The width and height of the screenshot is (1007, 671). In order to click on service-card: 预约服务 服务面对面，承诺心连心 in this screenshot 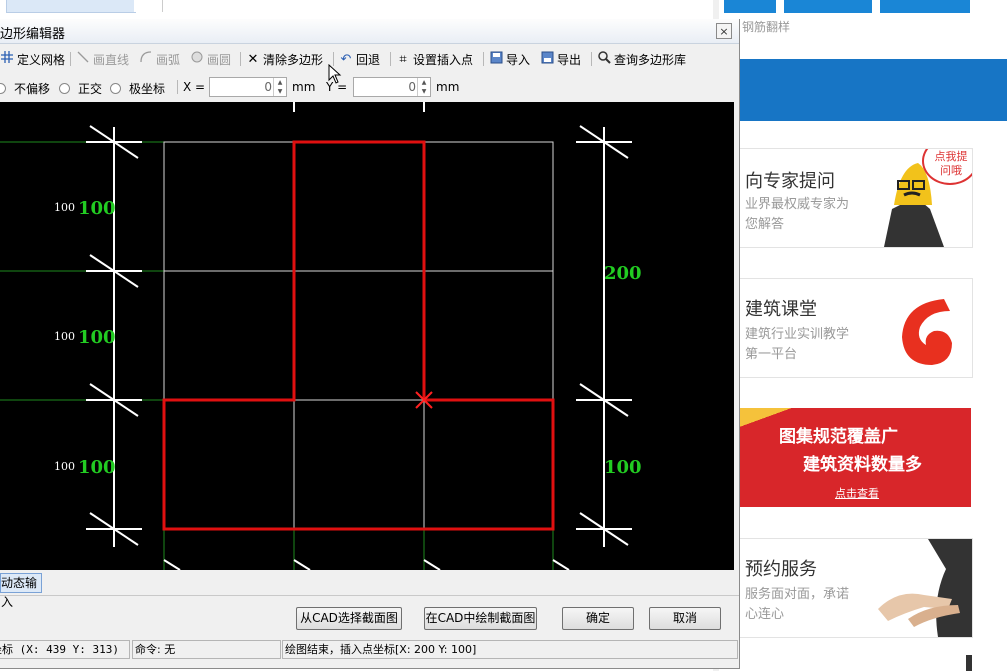, I will do `click(856, 588)`.